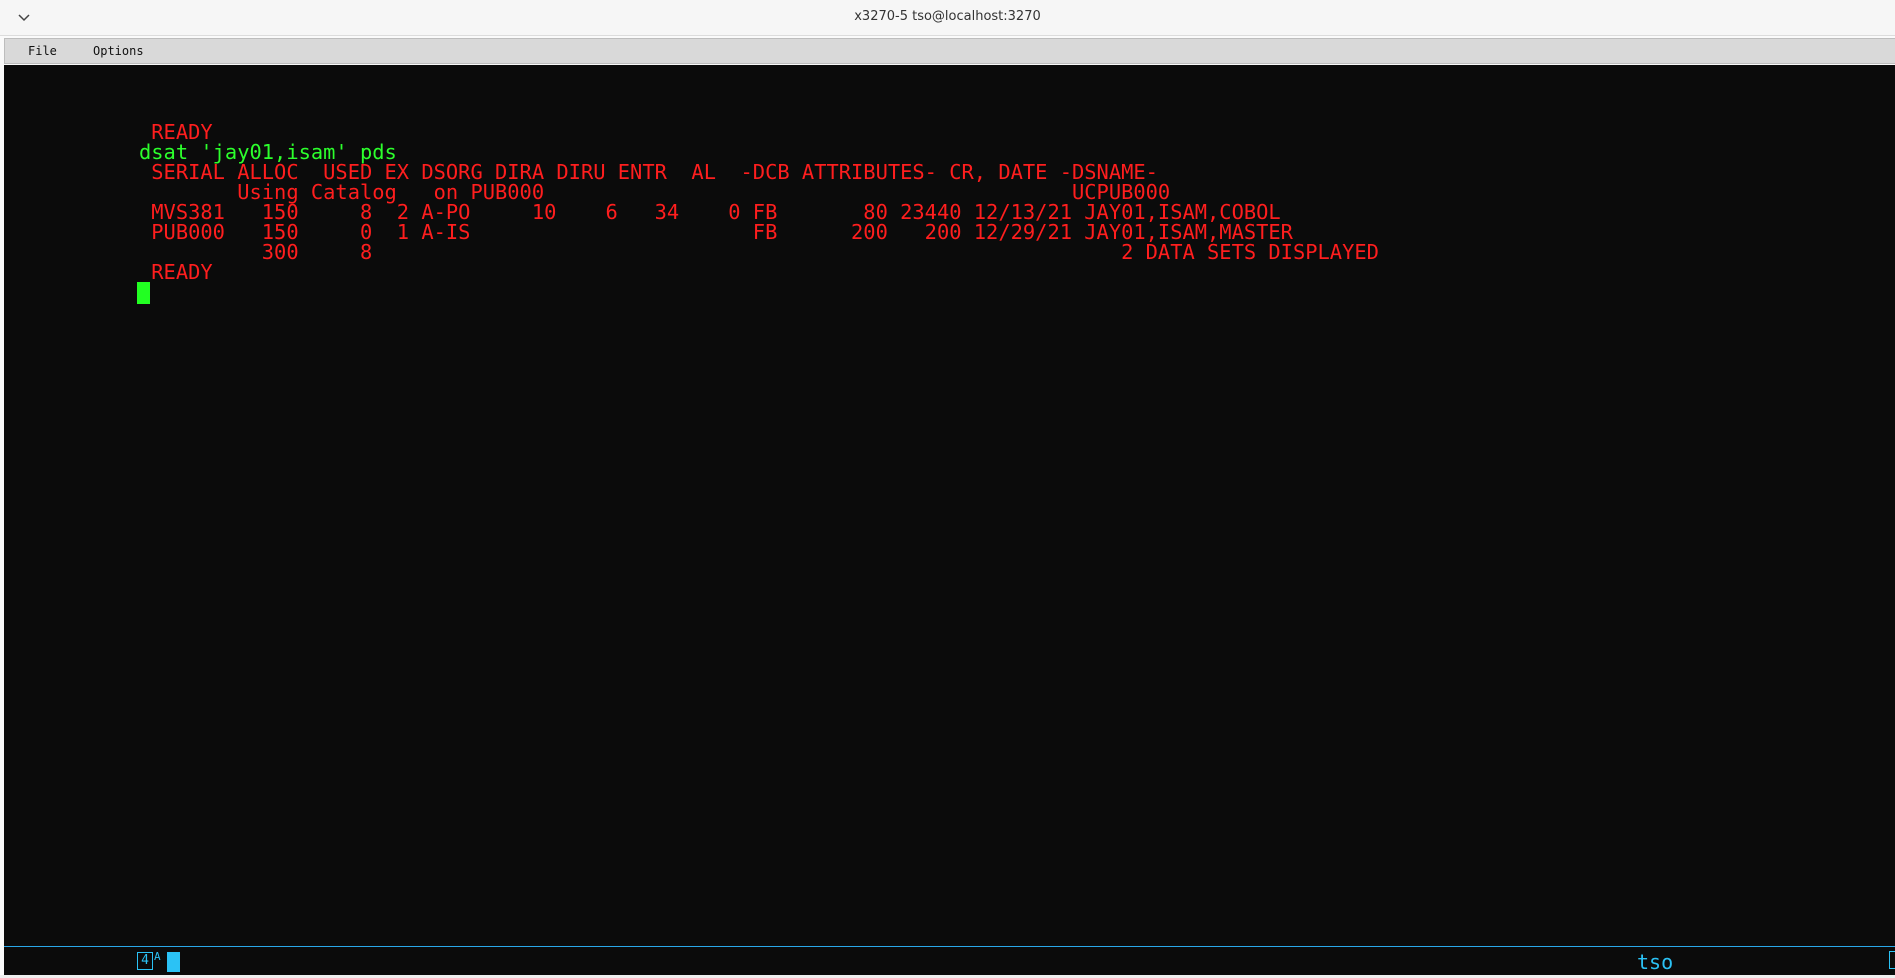 Image resolution: width=1895 pixels, height=978 pixels. Describe the element at coordinates (157, 956) in the screenshot. I see `keyboard-mode-label: A` at that location.